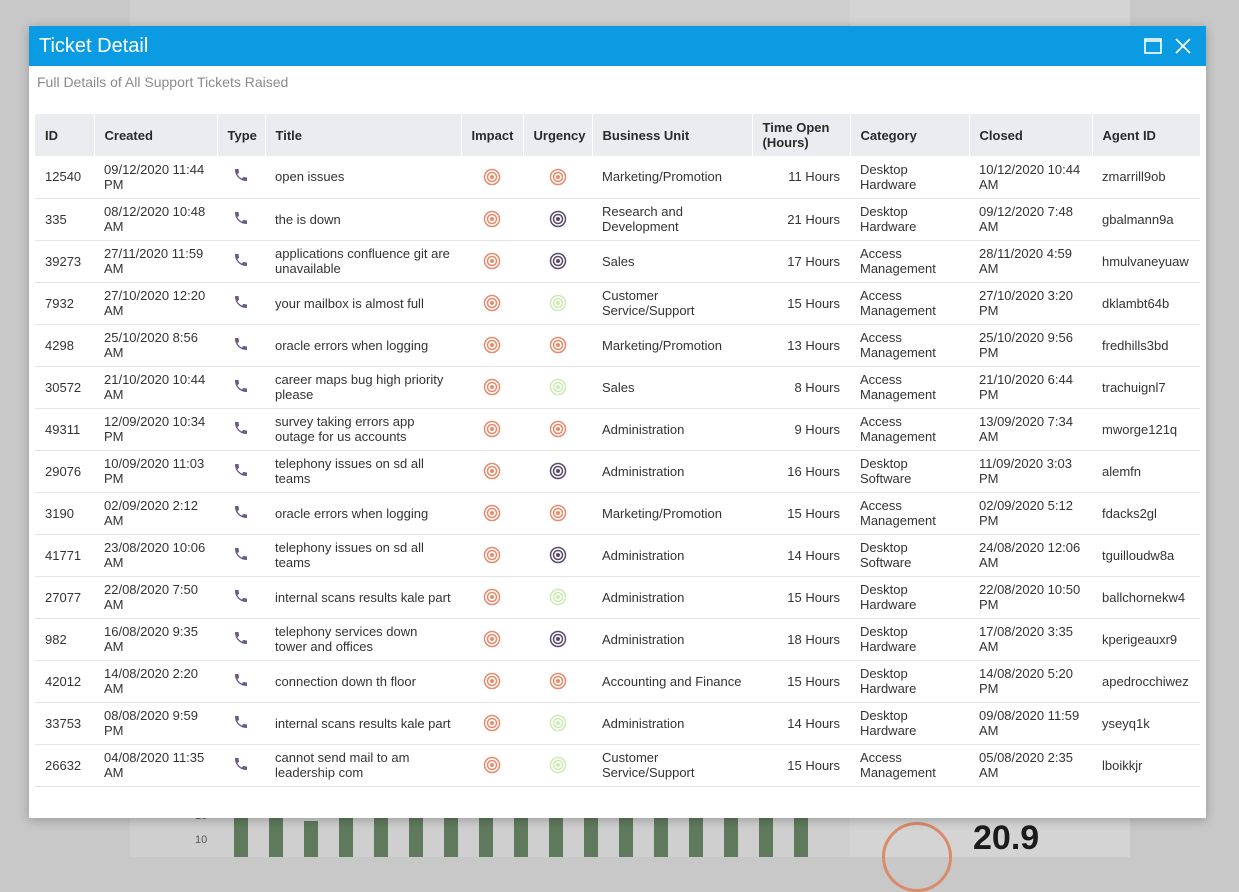 This screenshot has width=1239, height=892. Describe the element at coordinates (1030, 387) in the screenshot. I see `cell-closed: 21/10/2020 6:44 PM` at that location.